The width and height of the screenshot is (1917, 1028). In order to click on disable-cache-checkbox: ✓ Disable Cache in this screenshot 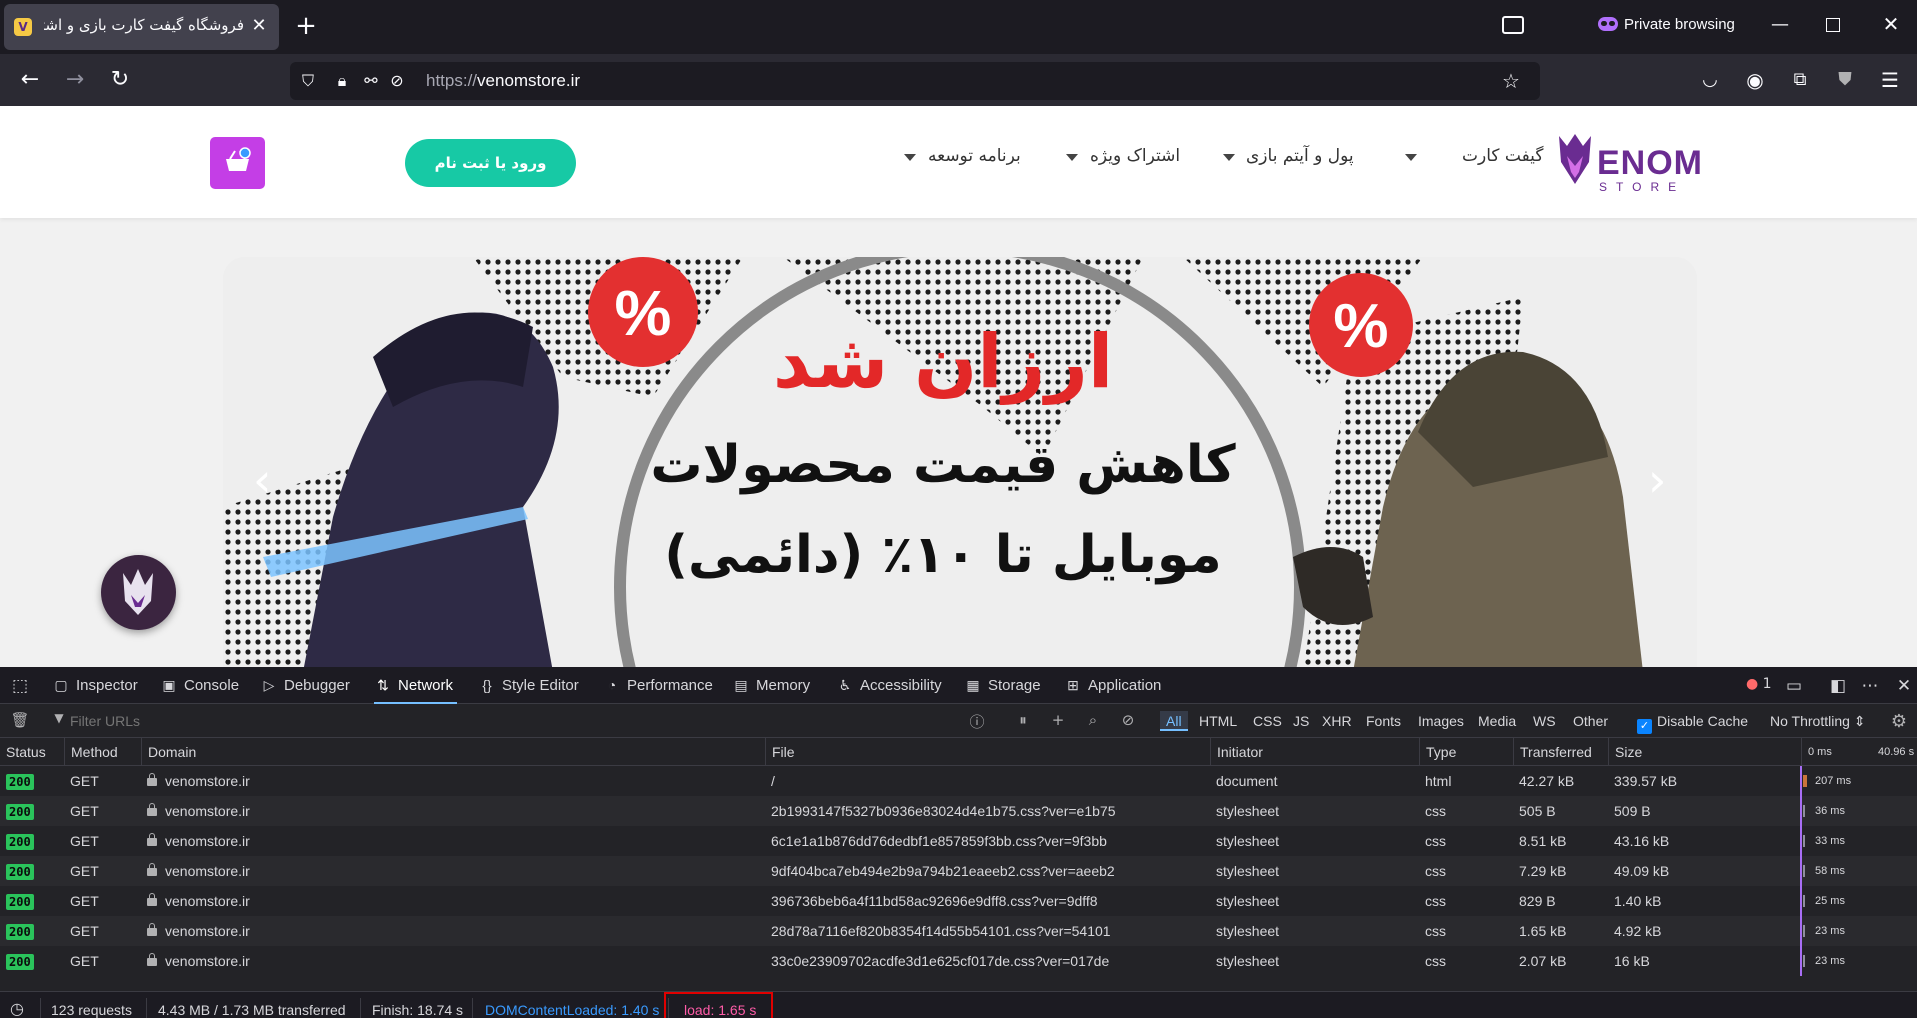, I will do `click(1693, 722)`.